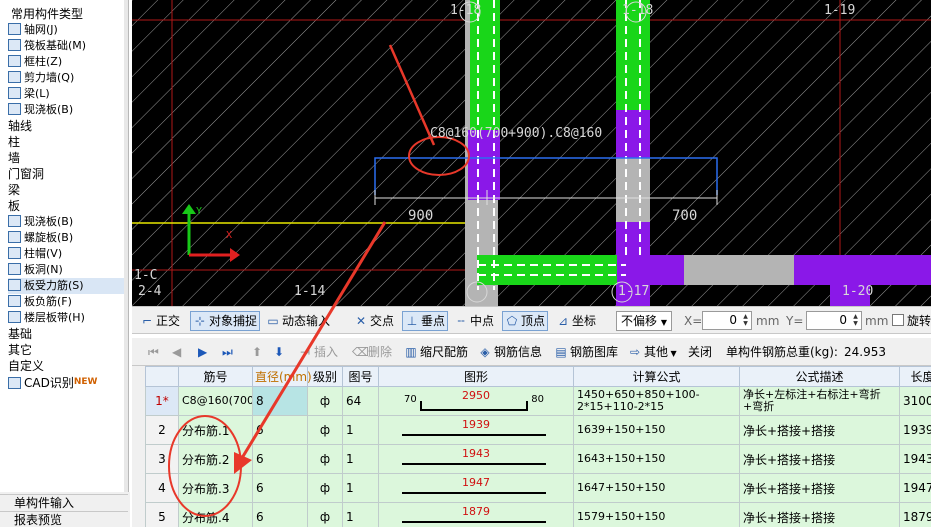 The height and width of the screenshot is (529, 931). I want to click on col-header-figure-no: 图号, so click(361, 377).